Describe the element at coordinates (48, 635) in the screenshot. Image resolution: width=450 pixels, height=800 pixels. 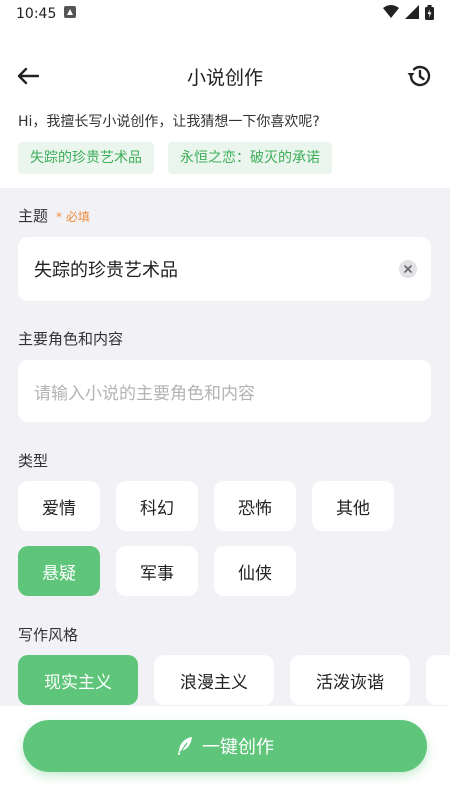
I see `style-label: 写作风格` at that location.